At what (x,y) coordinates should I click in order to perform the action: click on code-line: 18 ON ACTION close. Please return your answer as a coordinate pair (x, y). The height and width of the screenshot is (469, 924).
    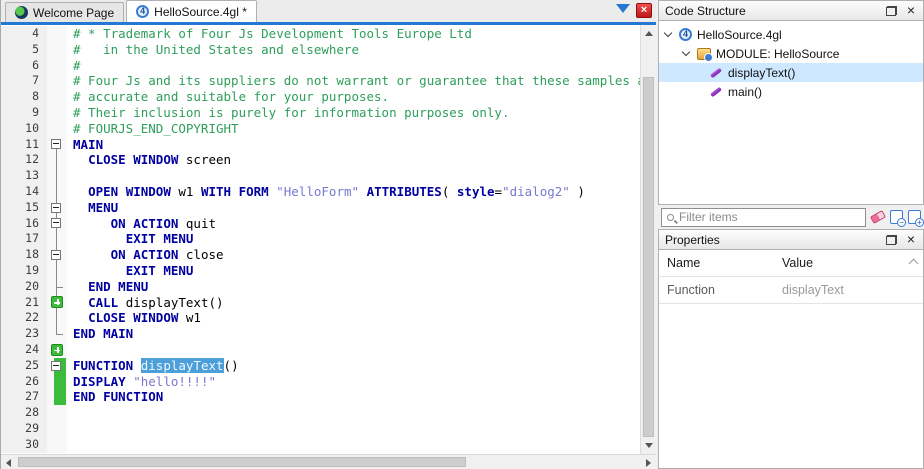
    Looking at the image, I should click on (320, 255).